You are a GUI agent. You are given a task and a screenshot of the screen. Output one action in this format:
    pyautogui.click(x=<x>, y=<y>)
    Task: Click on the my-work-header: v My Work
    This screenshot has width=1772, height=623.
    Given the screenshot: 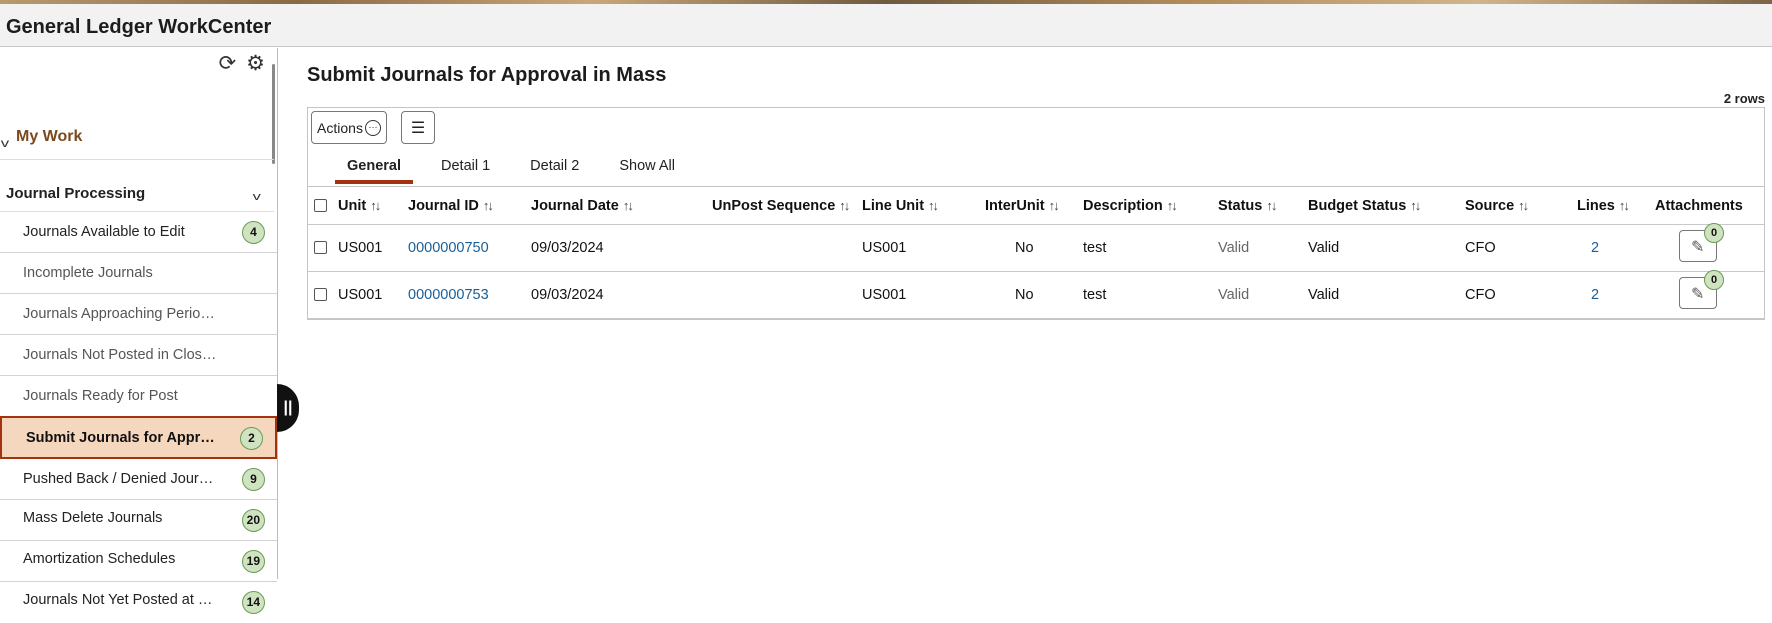 What is the action you would take?
    pyautogui.click(x=137, y=122)
    